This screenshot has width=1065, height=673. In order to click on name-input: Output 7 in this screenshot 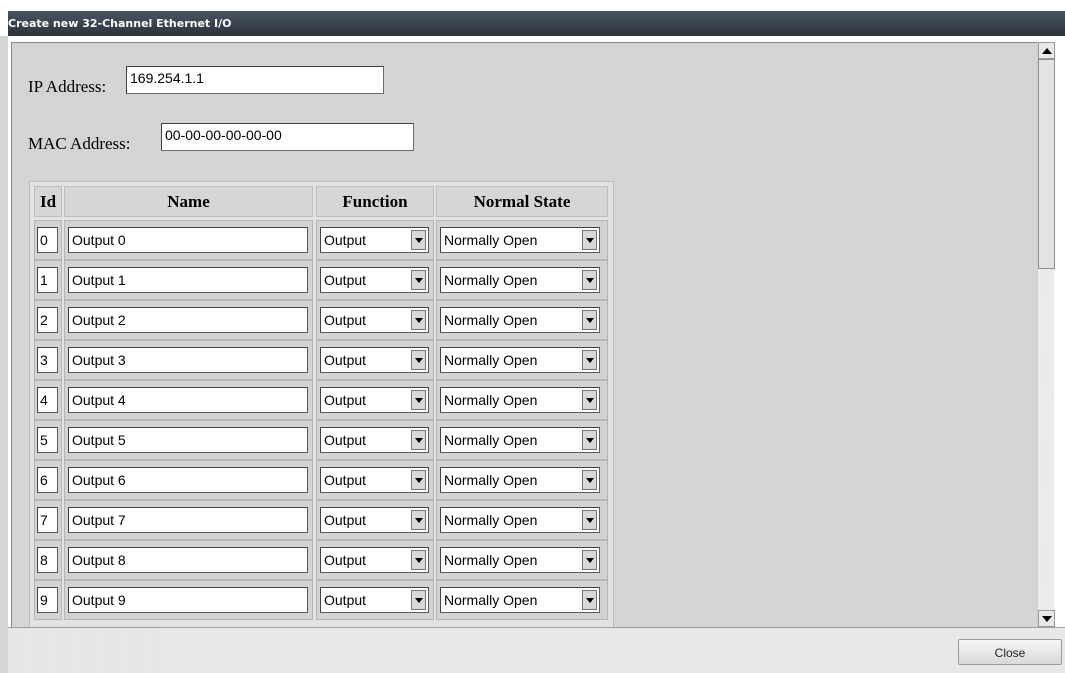, I will do `click(188, 520)`.